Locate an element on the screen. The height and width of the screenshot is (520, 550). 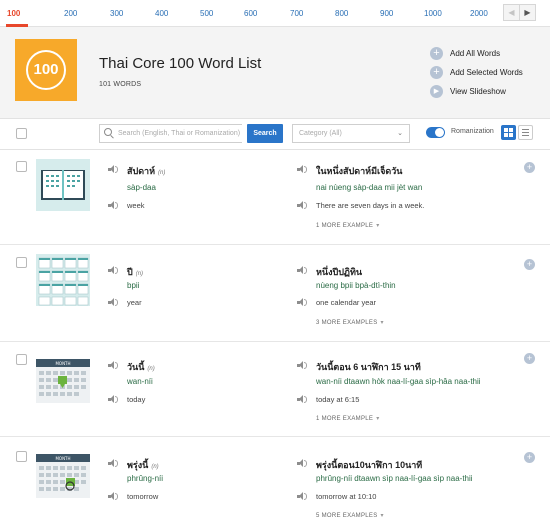
more-examples-link: 3 MORE EXAMPLES ▾ is located at coordinates (350, 322).